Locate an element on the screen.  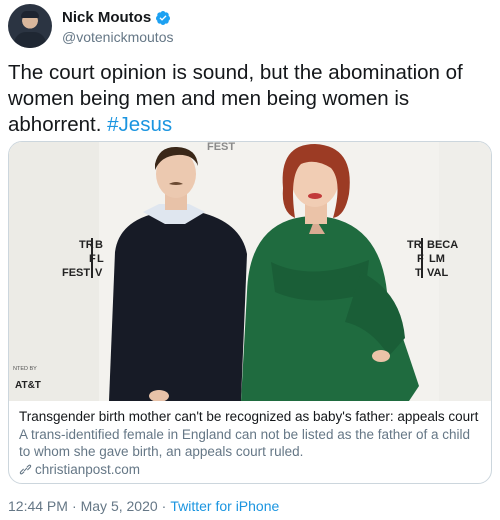
backdrop-left-logo-5: FEST is located at coordinates (76, 273).